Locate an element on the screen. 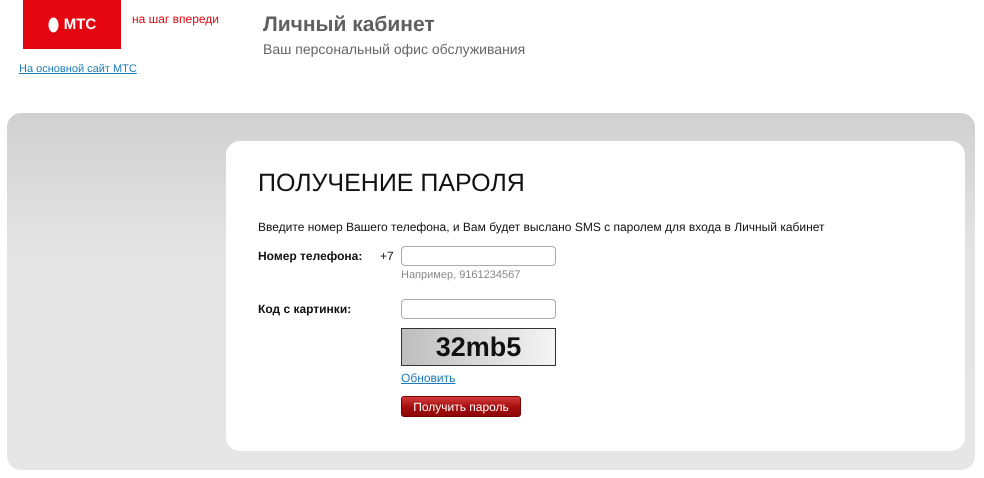 The width and height of the screenshot is (984, 478). phone-hint: Например, 9161234567 is located at coordinates (461, 275).